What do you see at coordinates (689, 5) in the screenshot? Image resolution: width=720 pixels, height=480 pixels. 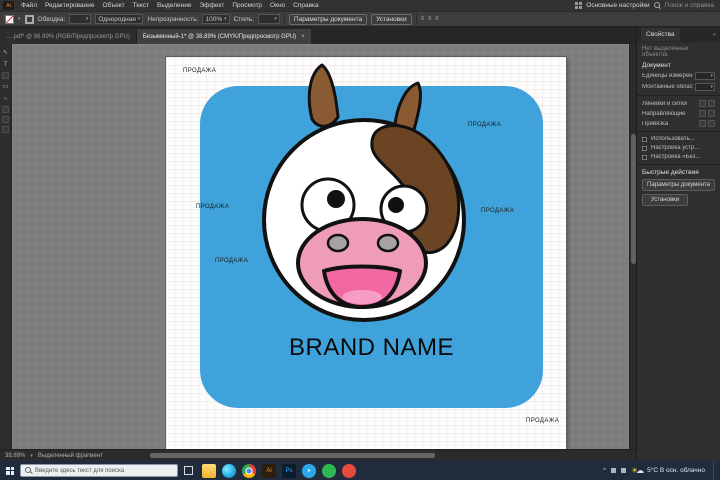 I see `help-search-placeholder: Поиск и справка` at bounding box center [689, 5].